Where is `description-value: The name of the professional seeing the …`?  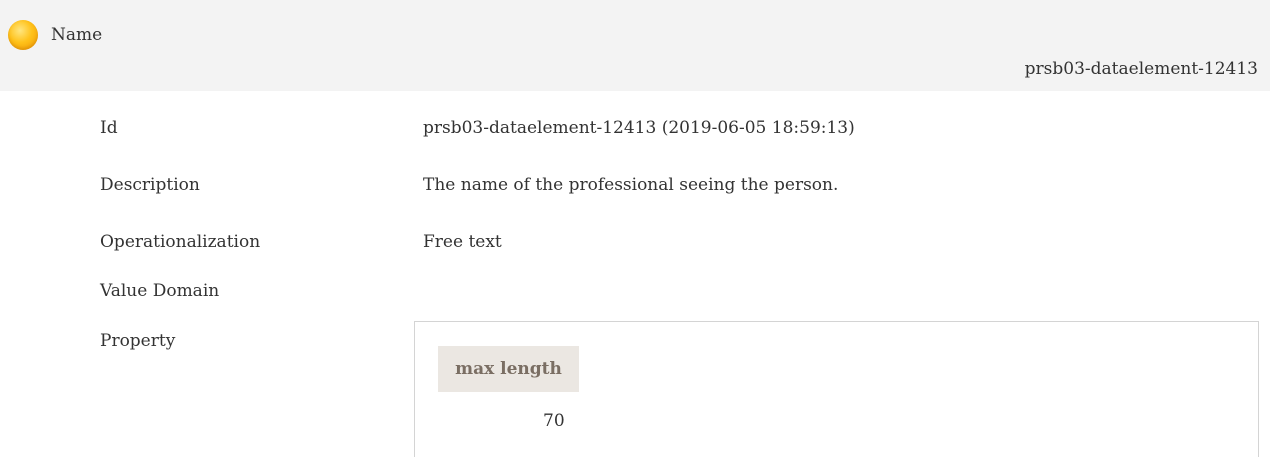
description-value: The name of the professional seeing the … is located at coordinates (631, 185).